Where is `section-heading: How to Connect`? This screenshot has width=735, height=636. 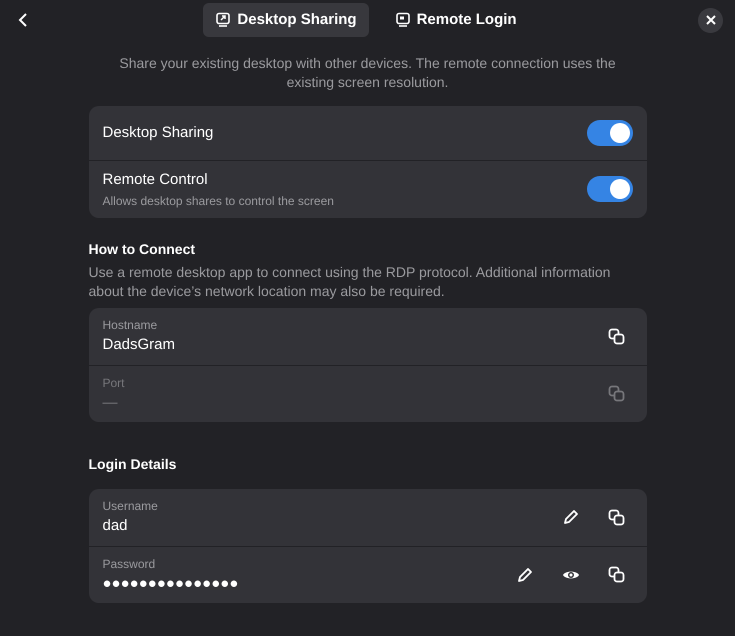
section-heading: How to Connect is located at coordinates (142, 249).